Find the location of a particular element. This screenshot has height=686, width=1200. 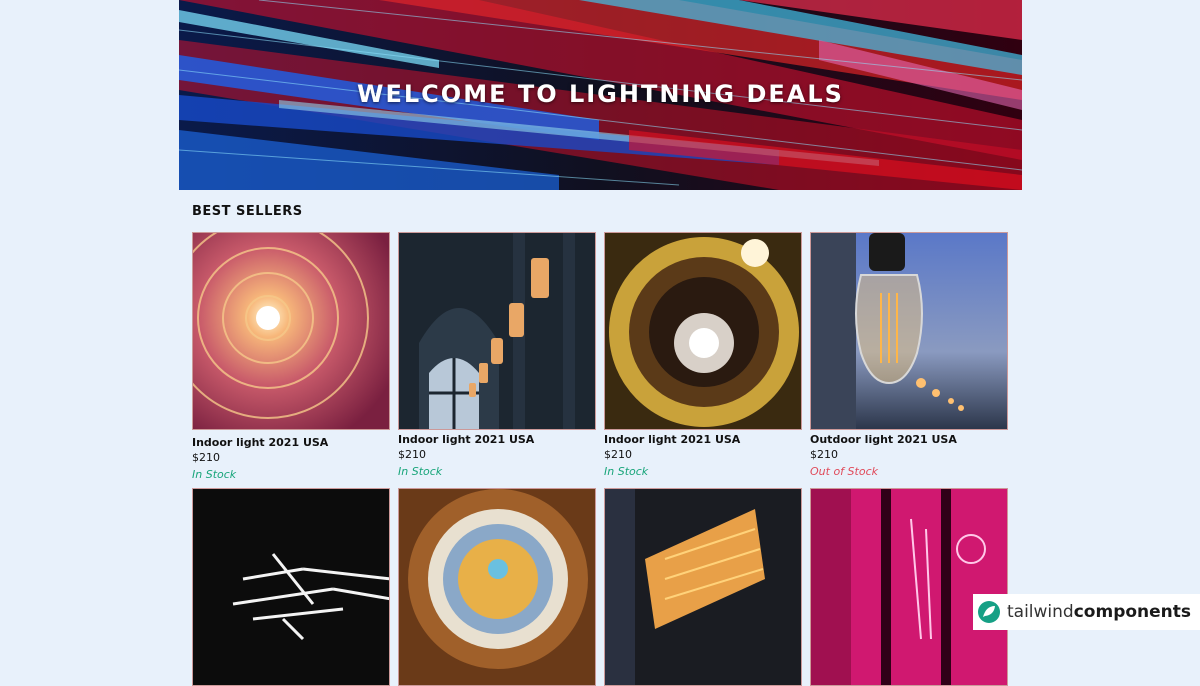

section-title: BEST SELLERS is located at coordinates (247, 211).